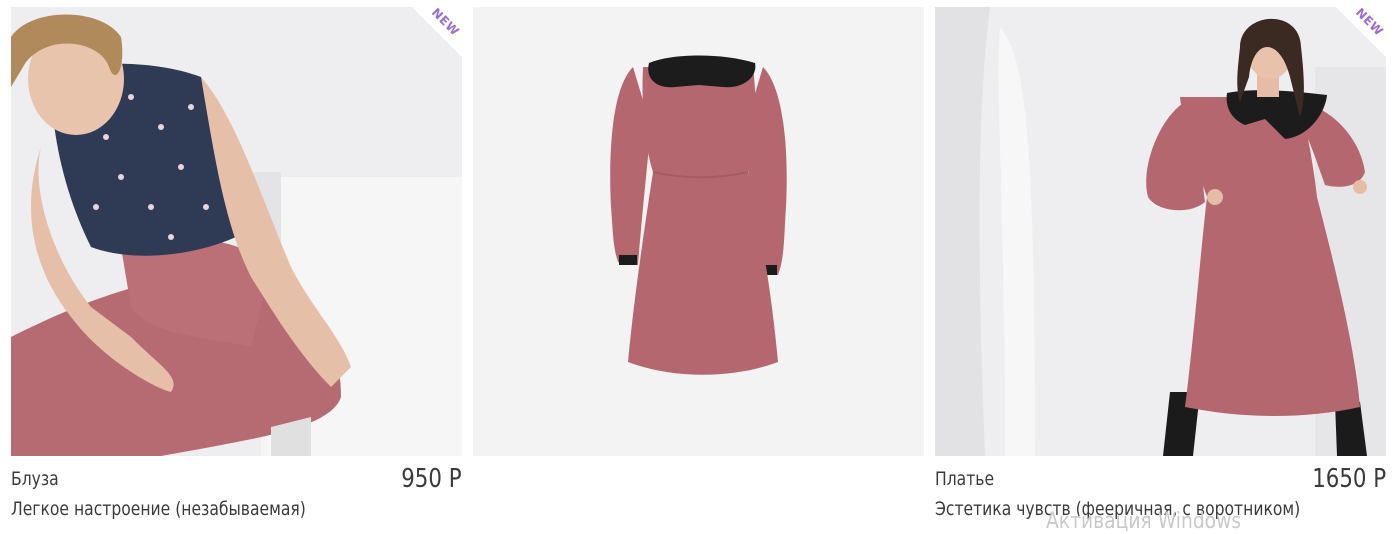  Describe the element at coordinates (35, 479) in the screenshot. I see `product-category: Блуза` at that location.